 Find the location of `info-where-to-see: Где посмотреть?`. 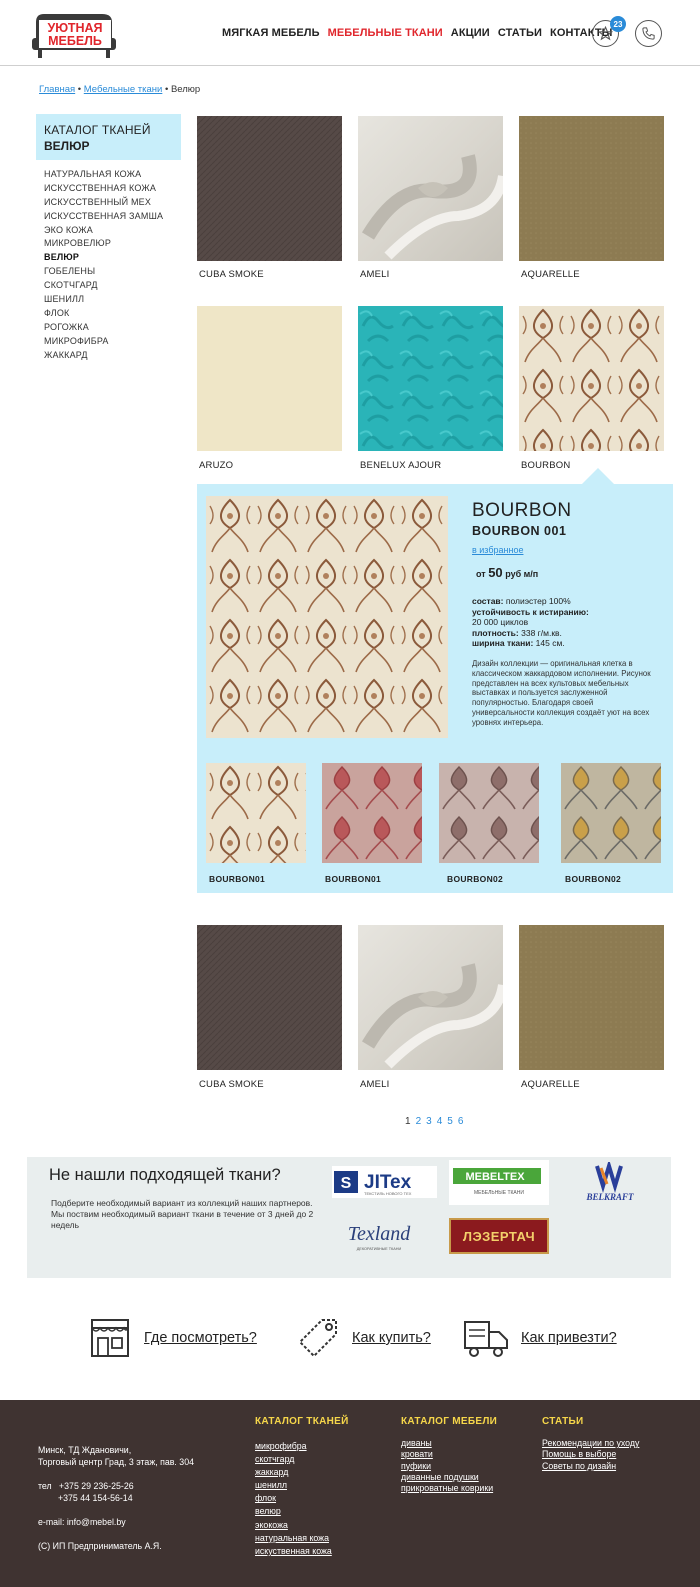

info-where-to-see: Где посмотреть? is located at coordinates (172, 1338).